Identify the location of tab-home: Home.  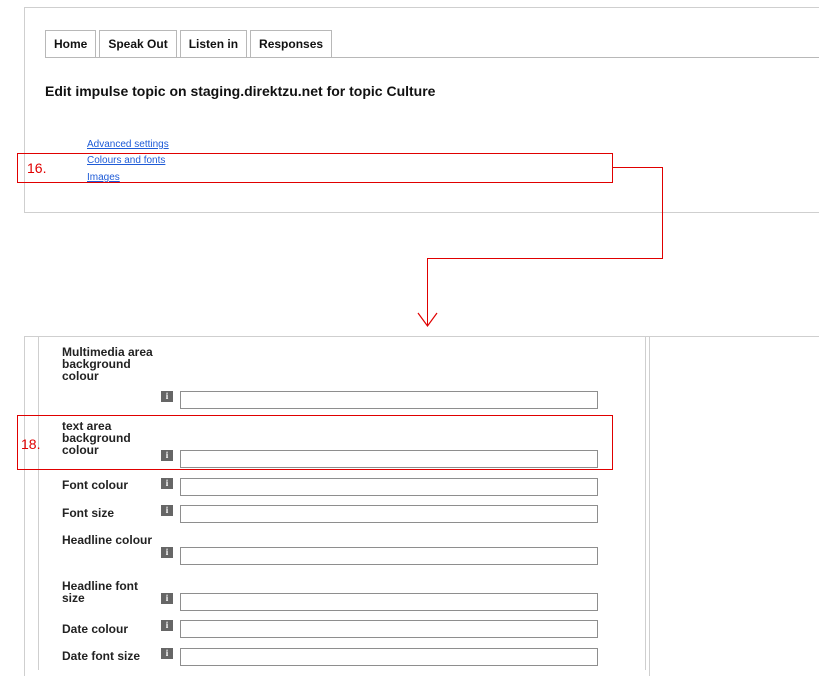
(71, 43).